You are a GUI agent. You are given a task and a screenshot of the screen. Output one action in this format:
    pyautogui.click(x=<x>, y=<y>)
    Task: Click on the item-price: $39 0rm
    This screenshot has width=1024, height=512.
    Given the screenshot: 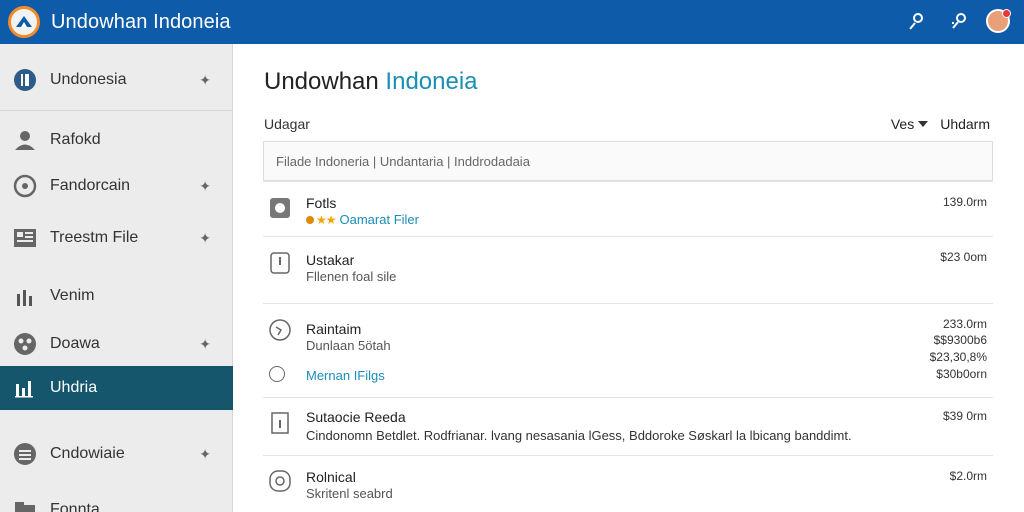 What is the action you would take?
    pyautogui.click(x=964, y=416)
    